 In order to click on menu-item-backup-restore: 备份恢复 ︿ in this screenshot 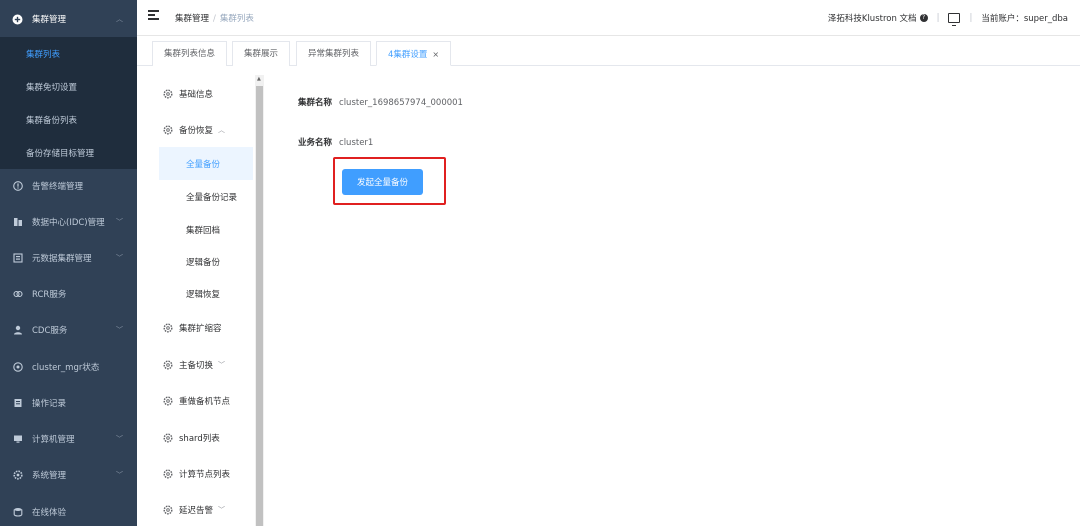, I will do `click(201, 129)`.